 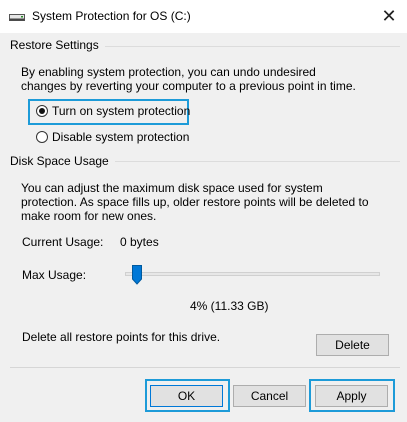 What do you see at coordinates (205, 367) in the screenshot?
I see `footer-divider` at bounding box center [205, 367].